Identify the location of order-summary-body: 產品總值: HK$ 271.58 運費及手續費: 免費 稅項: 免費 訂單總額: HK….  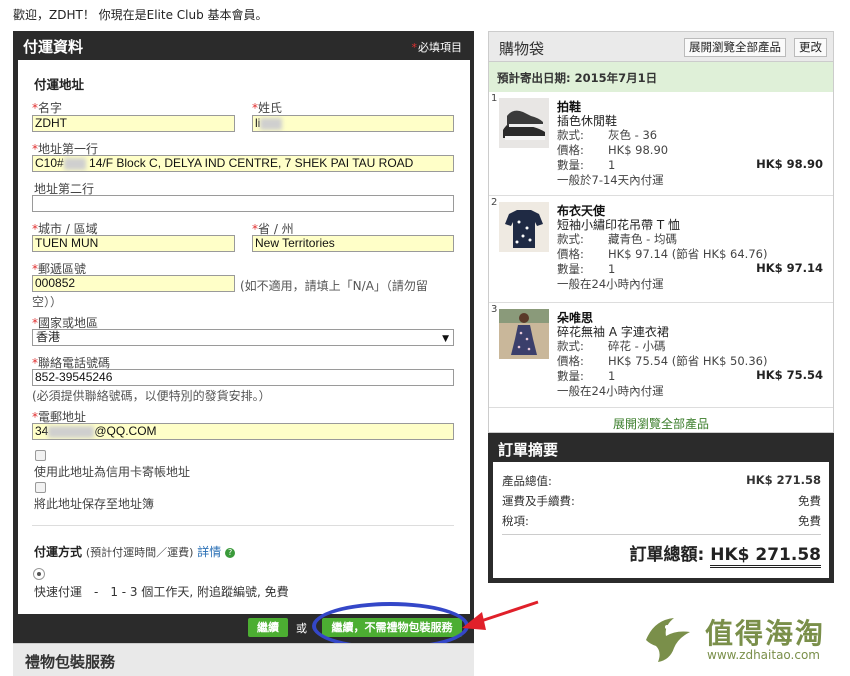
(661, 520).